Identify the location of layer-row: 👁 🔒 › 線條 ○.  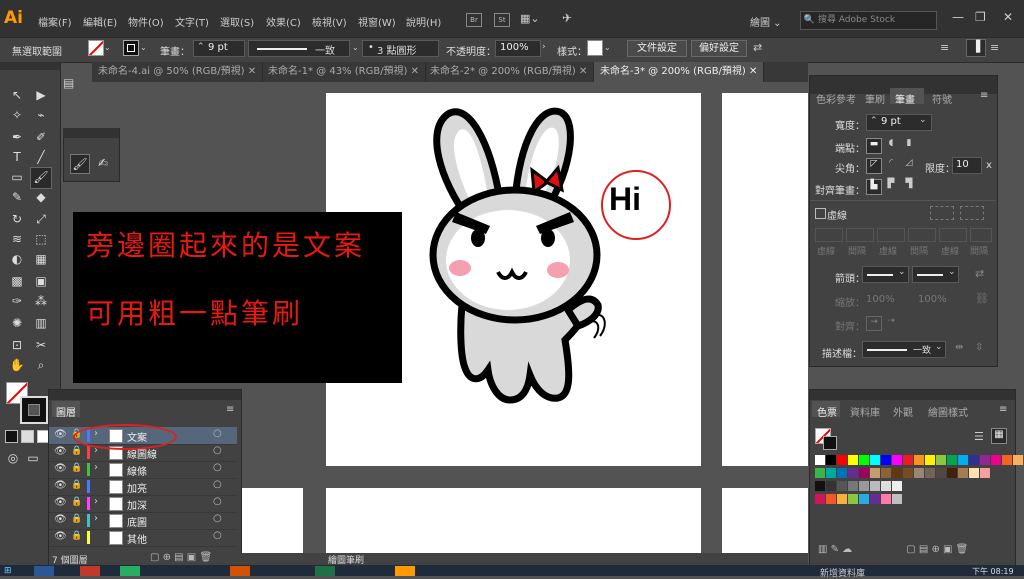
(143, 470).